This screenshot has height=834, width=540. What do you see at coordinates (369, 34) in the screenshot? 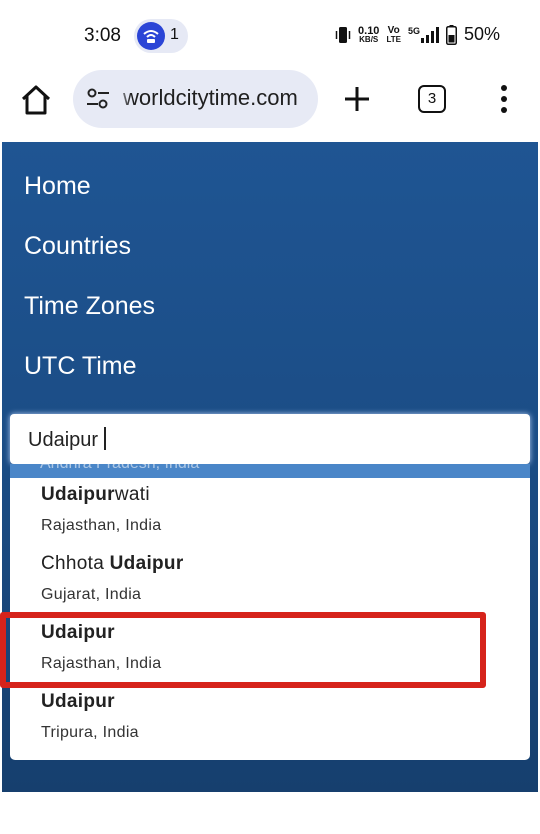
I see `network-speed: 0.10 KB/S` at bounding box center [369, 34].